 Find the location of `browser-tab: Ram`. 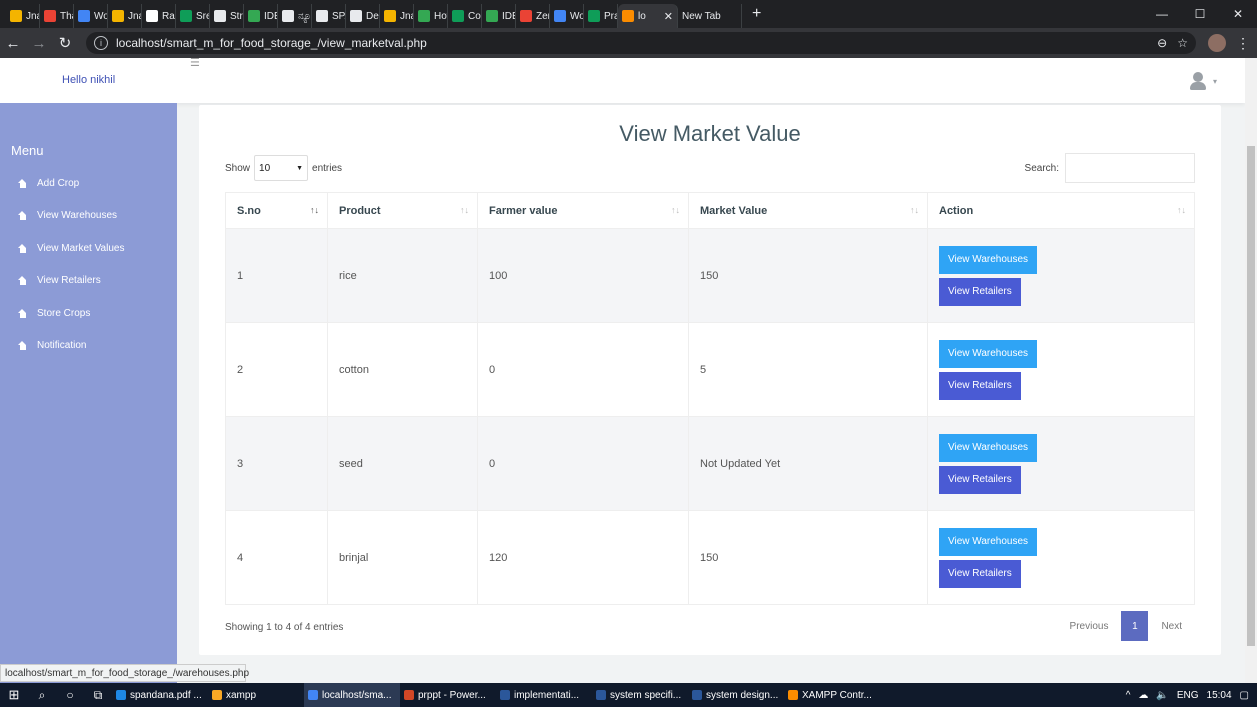

browser-tab: Ram is located at coordinates (159, 16).